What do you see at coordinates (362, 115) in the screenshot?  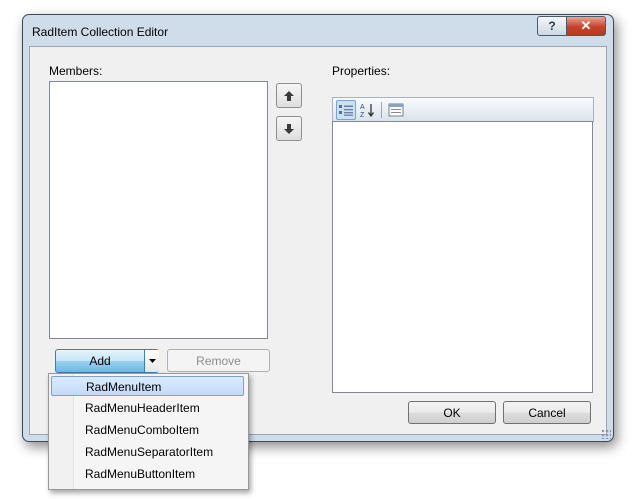 I see `svg-text: Z` at bounding box center [362, 115].